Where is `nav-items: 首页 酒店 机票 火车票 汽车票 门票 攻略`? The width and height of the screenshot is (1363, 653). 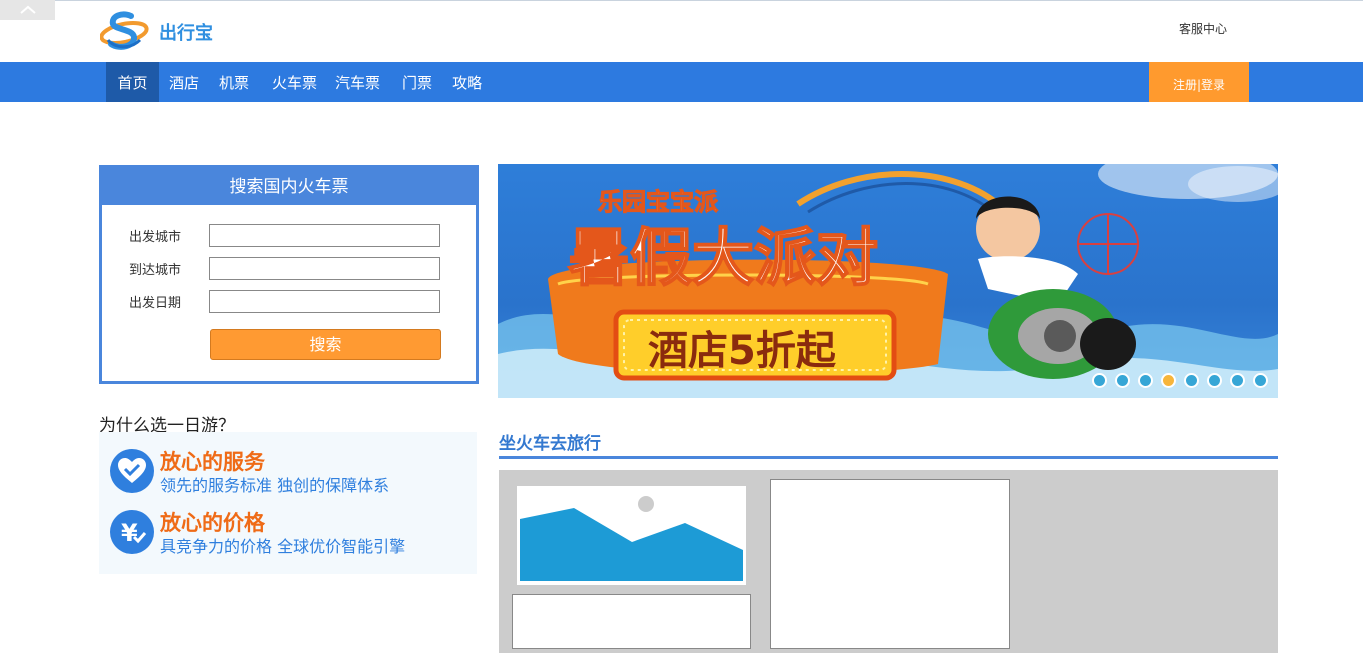 nav-items: 首页 酒店 机票 火车票 汽车票 门票 攻略 is located at coordinates (294, 82).